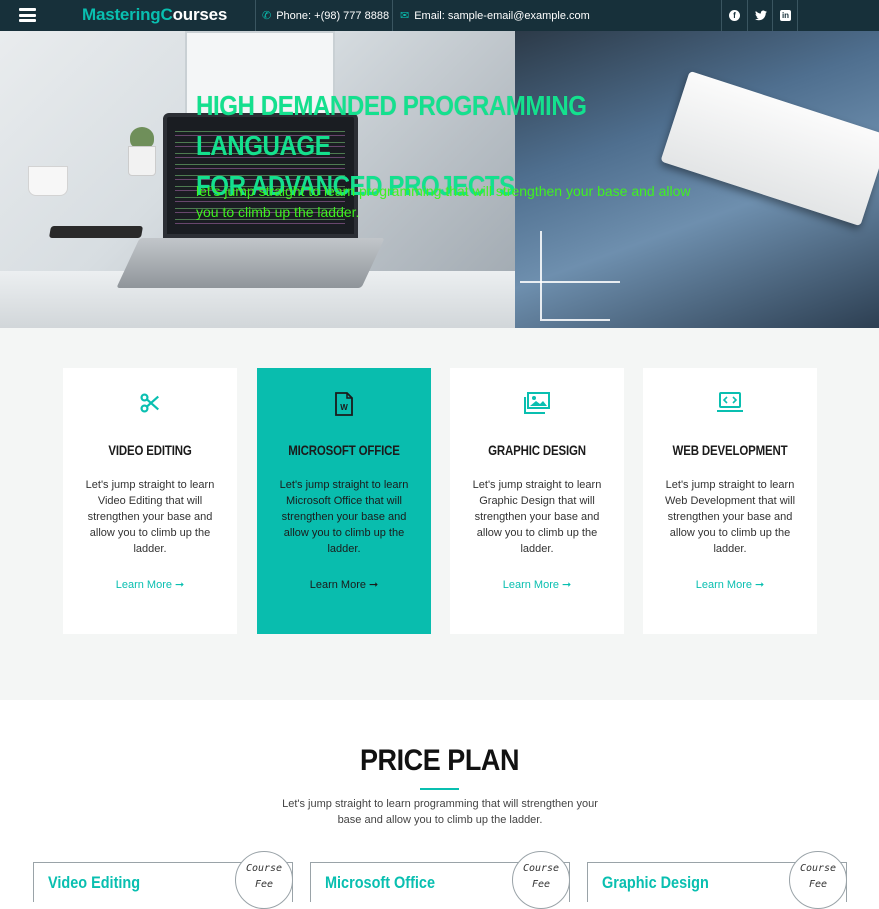 The image size is (879, 909). I want to click on linkedin-link: in, so click(785, 15).